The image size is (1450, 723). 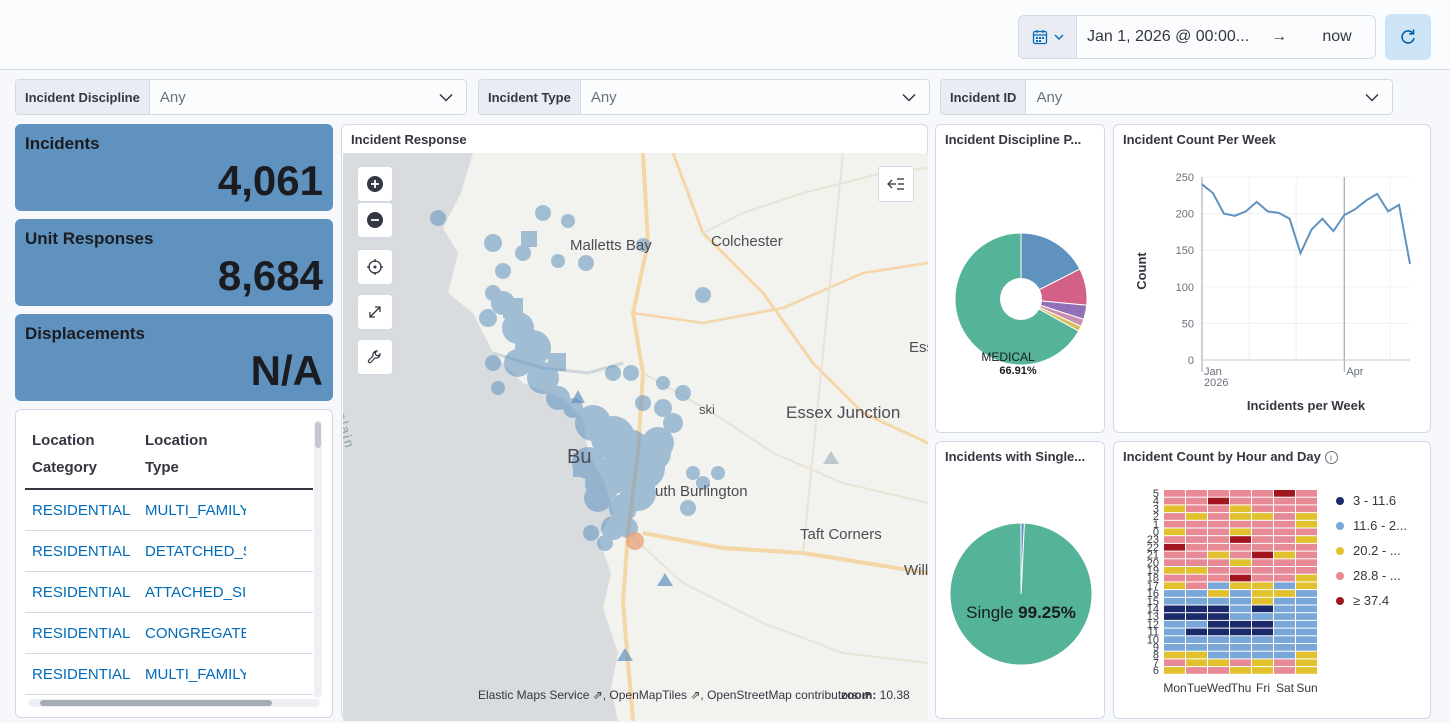 What do you see at coordinates (1279, 36) in the screenshot?
I see `arrow-right-icon: →` at bounding box center [1279, 36].